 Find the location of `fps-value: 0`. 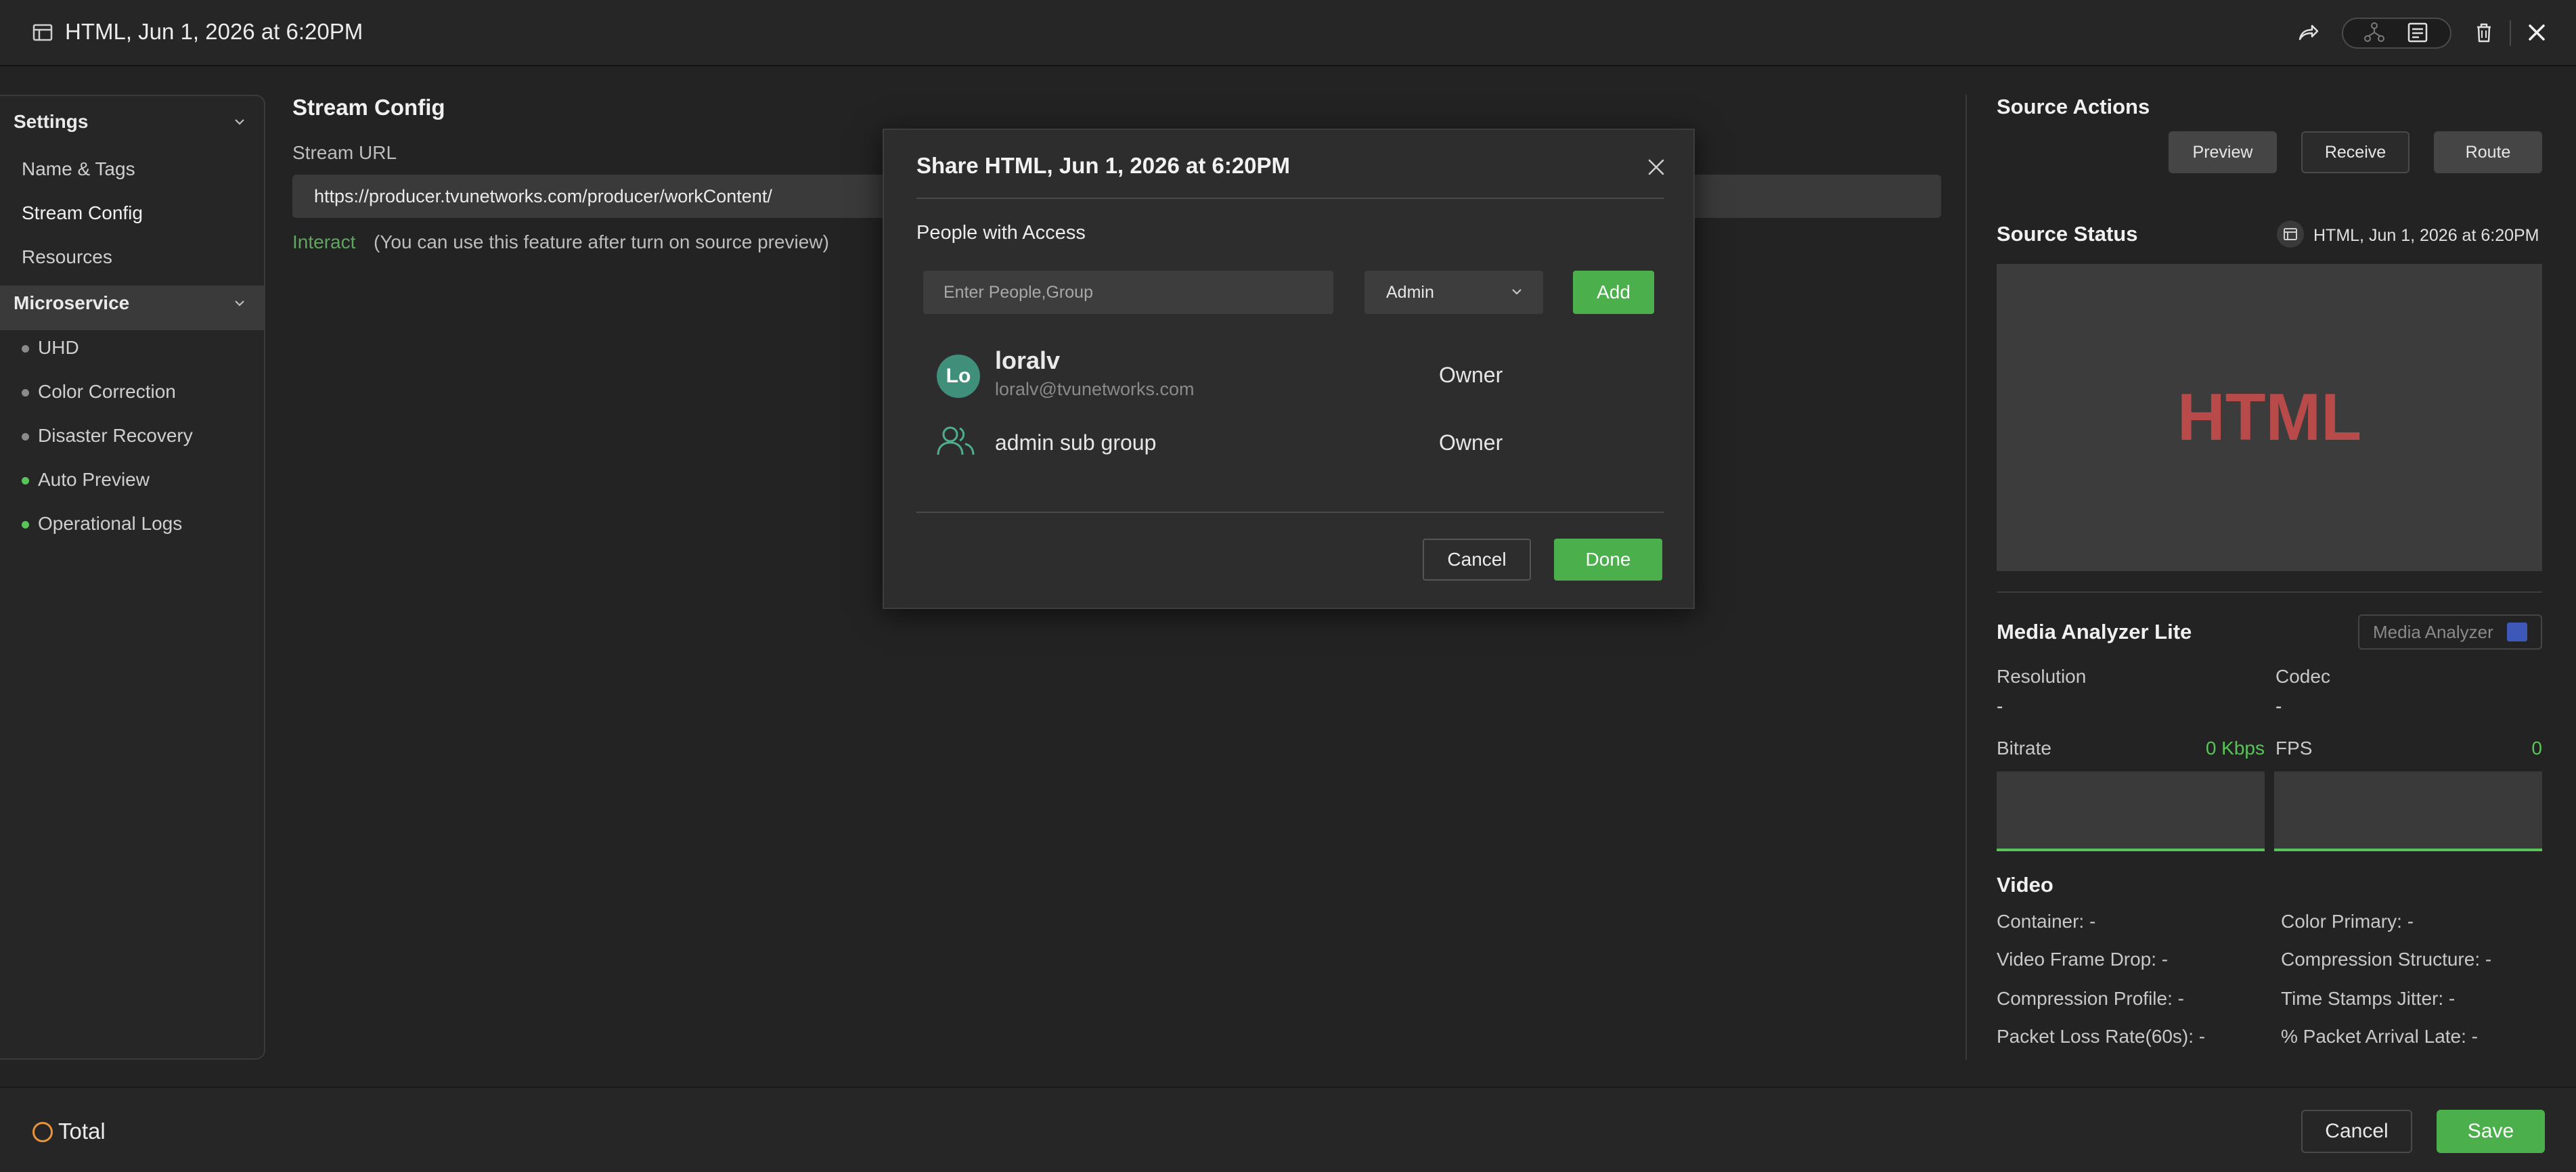

fps-value: 0 is located at coordinates (2536, 748).